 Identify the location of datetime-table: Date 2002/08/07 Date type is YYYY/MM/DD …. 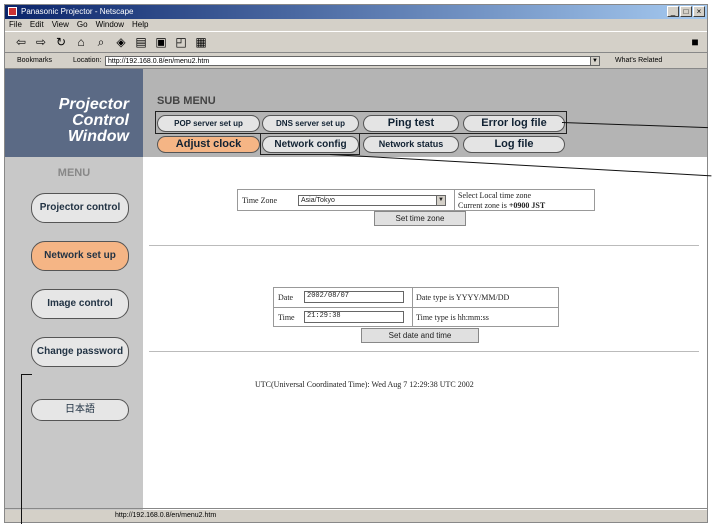
(416, 307).